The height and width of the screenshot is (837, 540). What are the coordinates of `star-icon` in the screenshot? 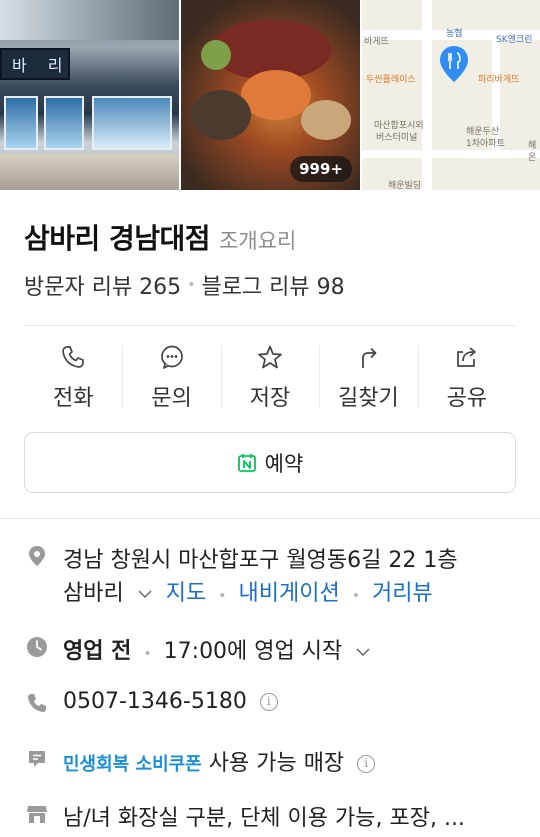 It's located at (270, 357).